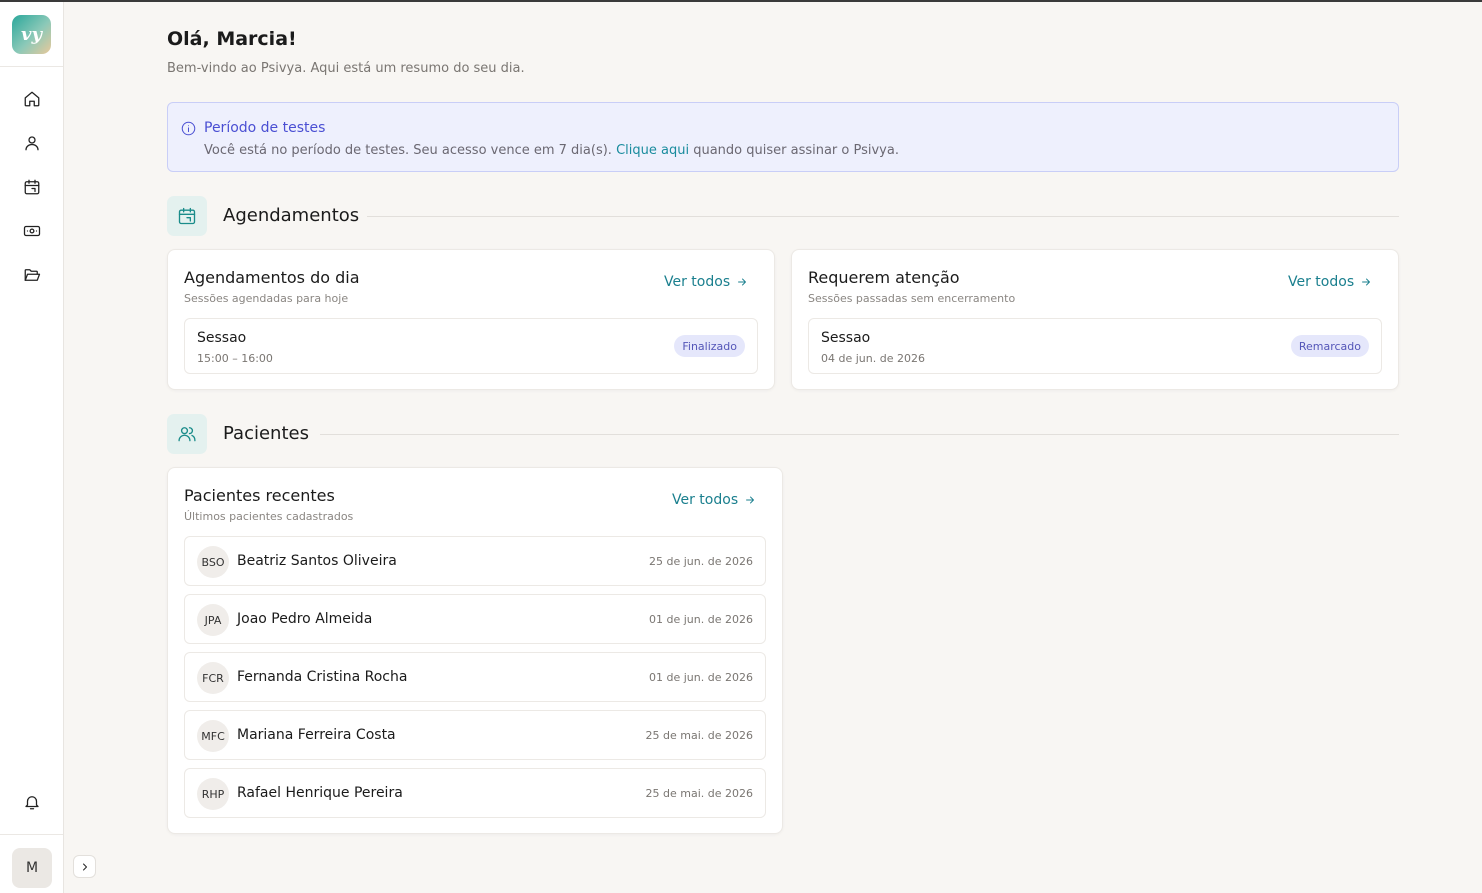  I want to click on sidebar-item-home, so click(32, 99).